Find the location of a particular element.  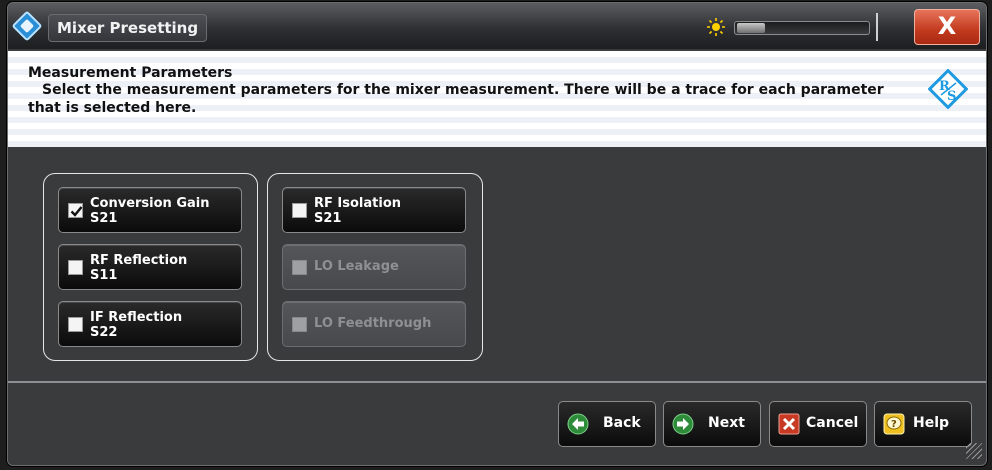

lo-leakage-toggle: LO Leakage is located at coordinates (374, 267).